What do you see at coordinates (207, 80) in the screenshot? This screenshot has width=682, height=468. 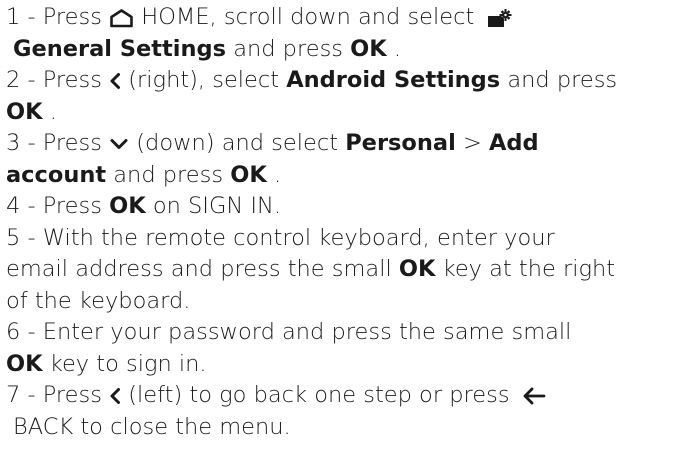 I see `step-text: (right), select` at bounding box center [207, 80].